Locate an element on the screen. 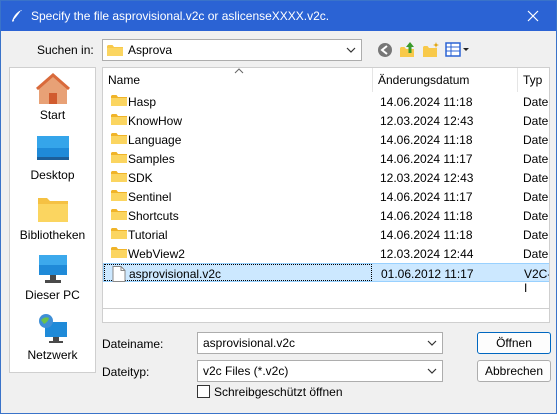 The image size is (557, 414). folder-row: WebView2 12.03.2024 12:44 Datei is located at coordinates (326, 253).